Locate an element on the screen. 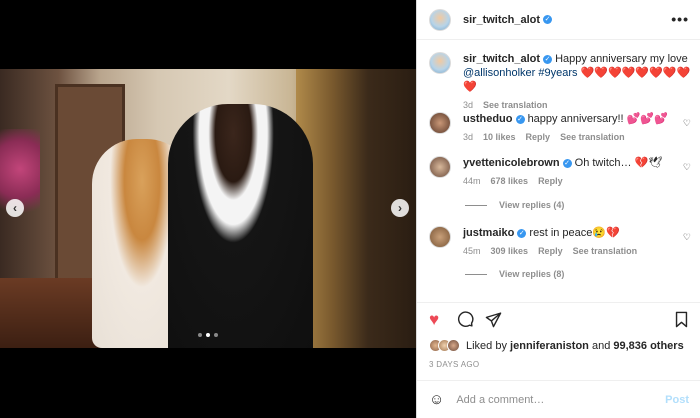  comment-bubble-svg is located at coordinates (465, 319).